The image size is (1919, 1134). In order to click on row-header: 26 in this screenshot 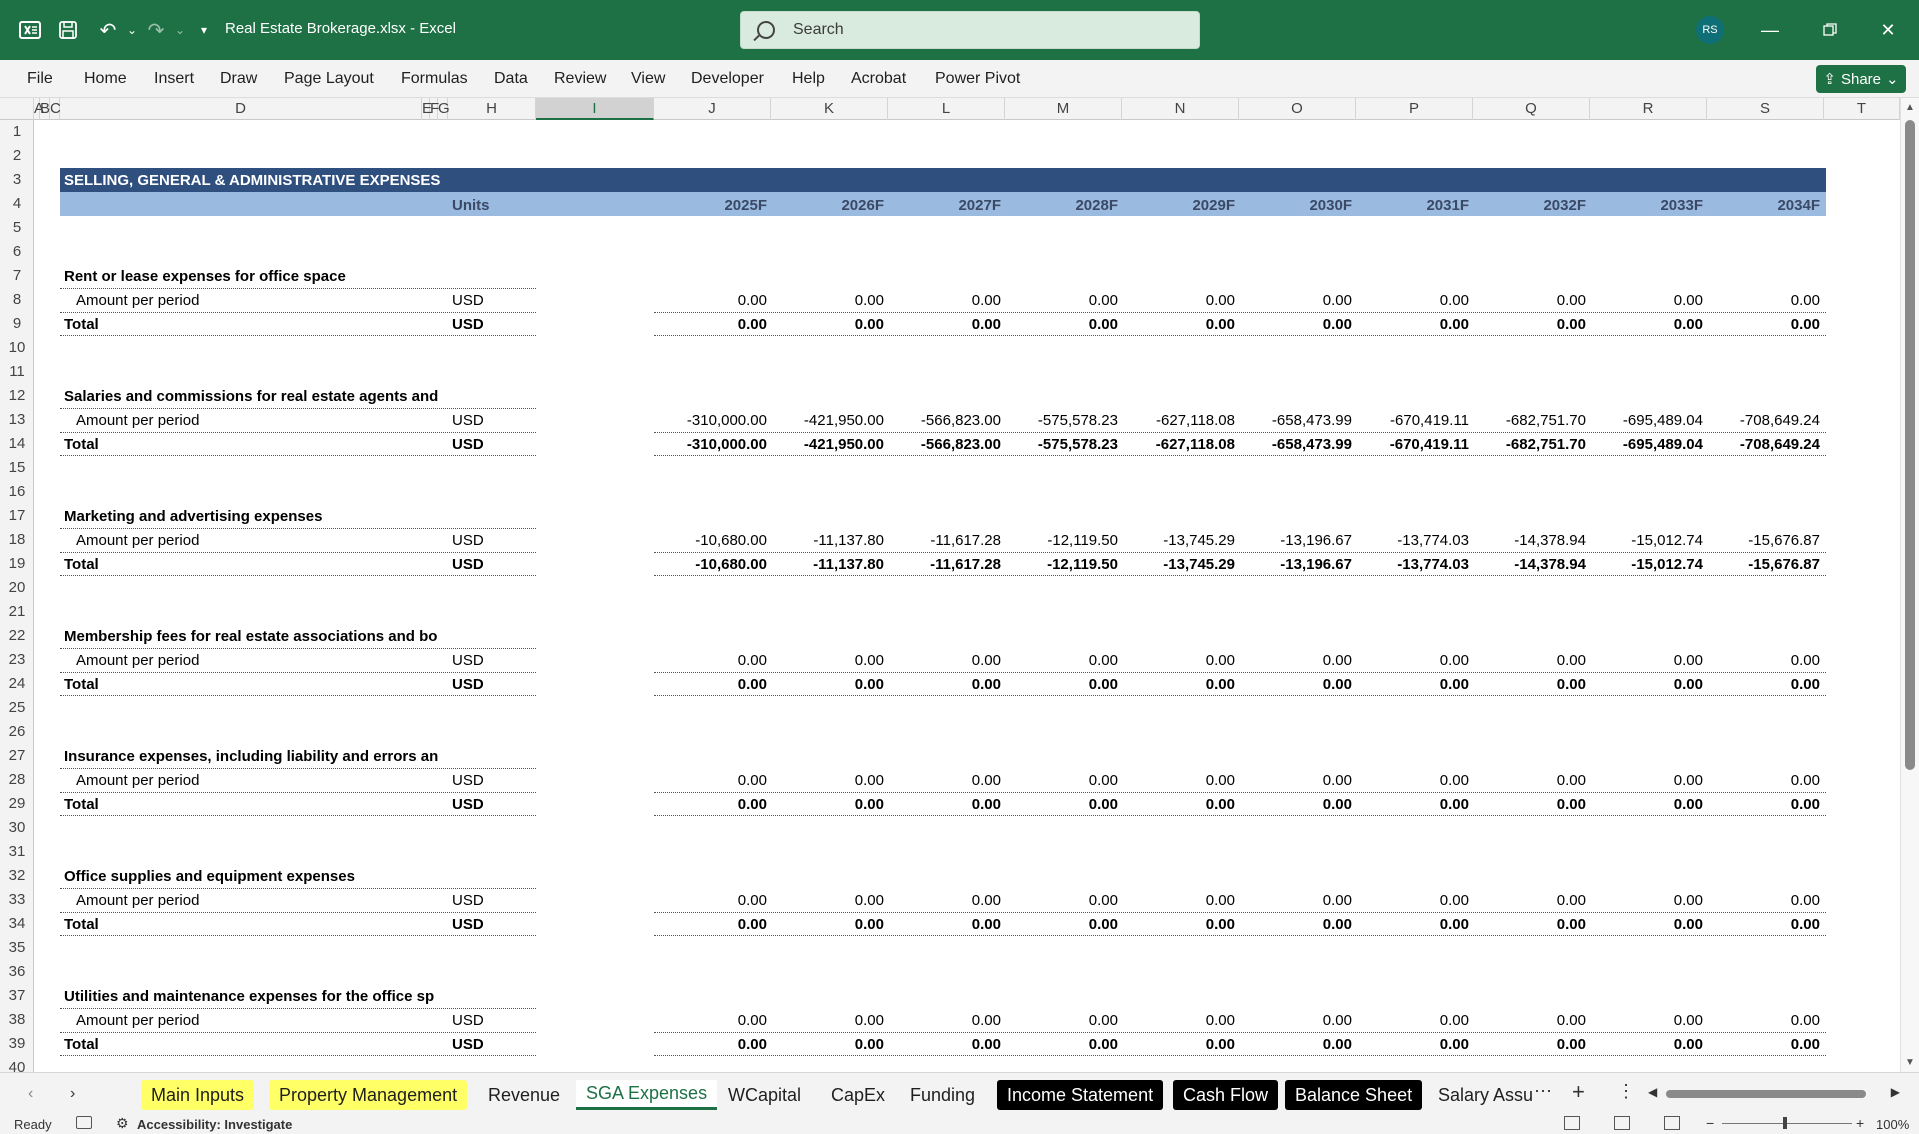, I will do `click(16, 732)`.